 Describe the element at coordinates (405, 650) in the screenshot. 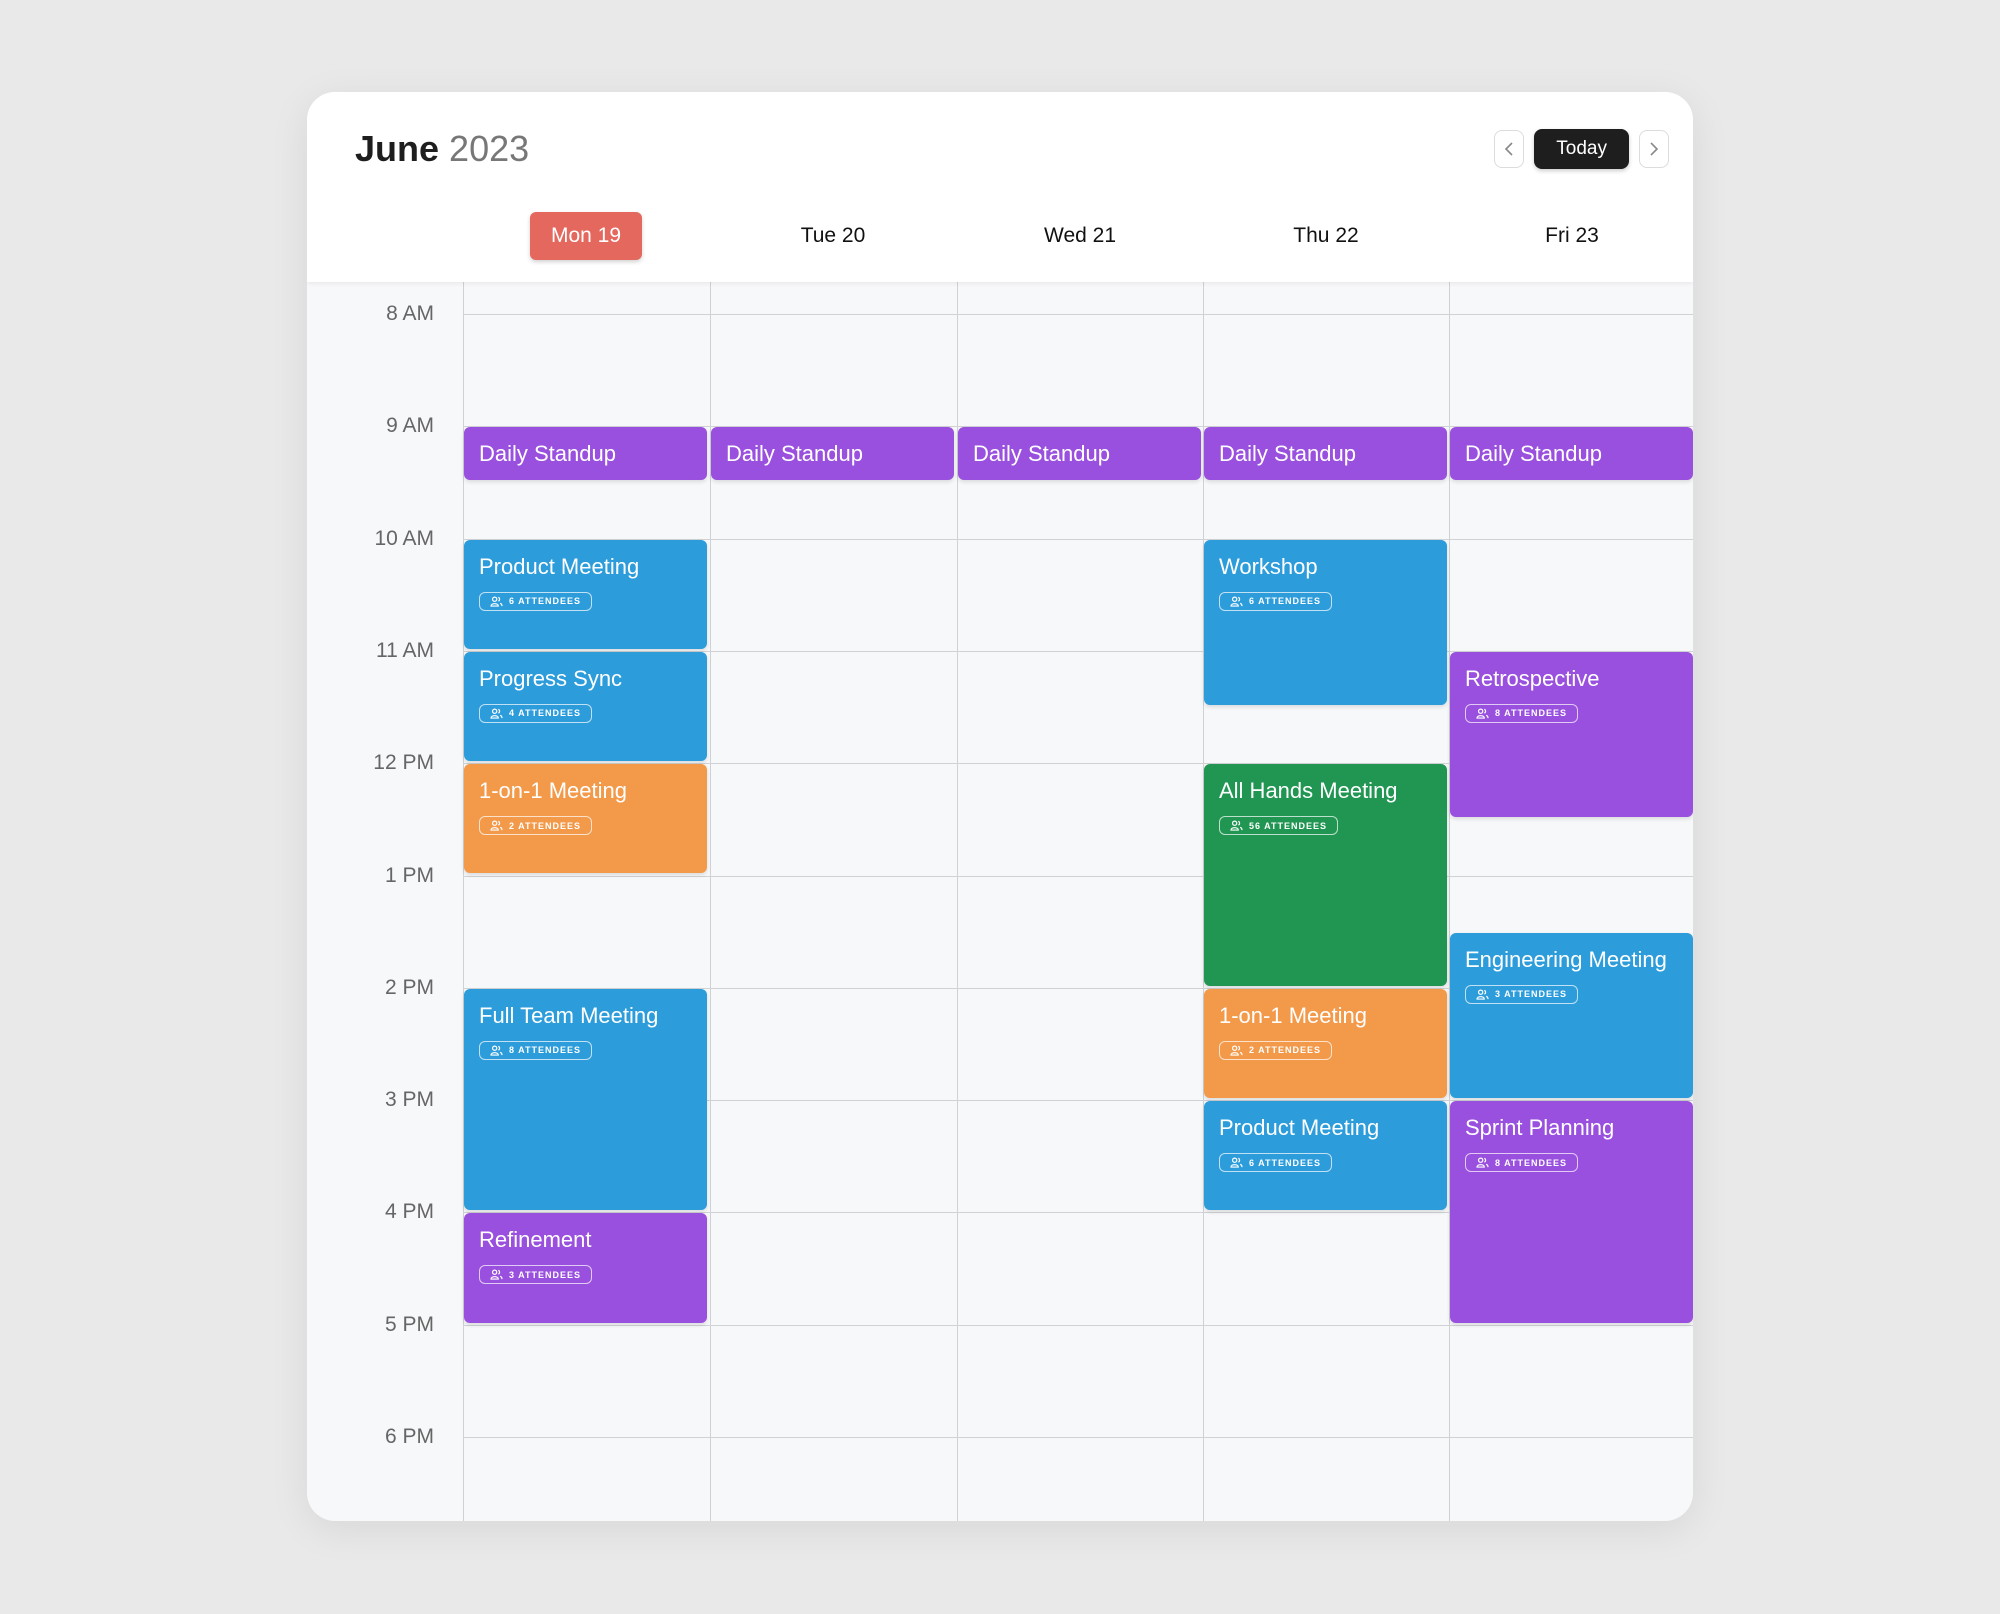

I see `hour-label: 11 AM` at that location.